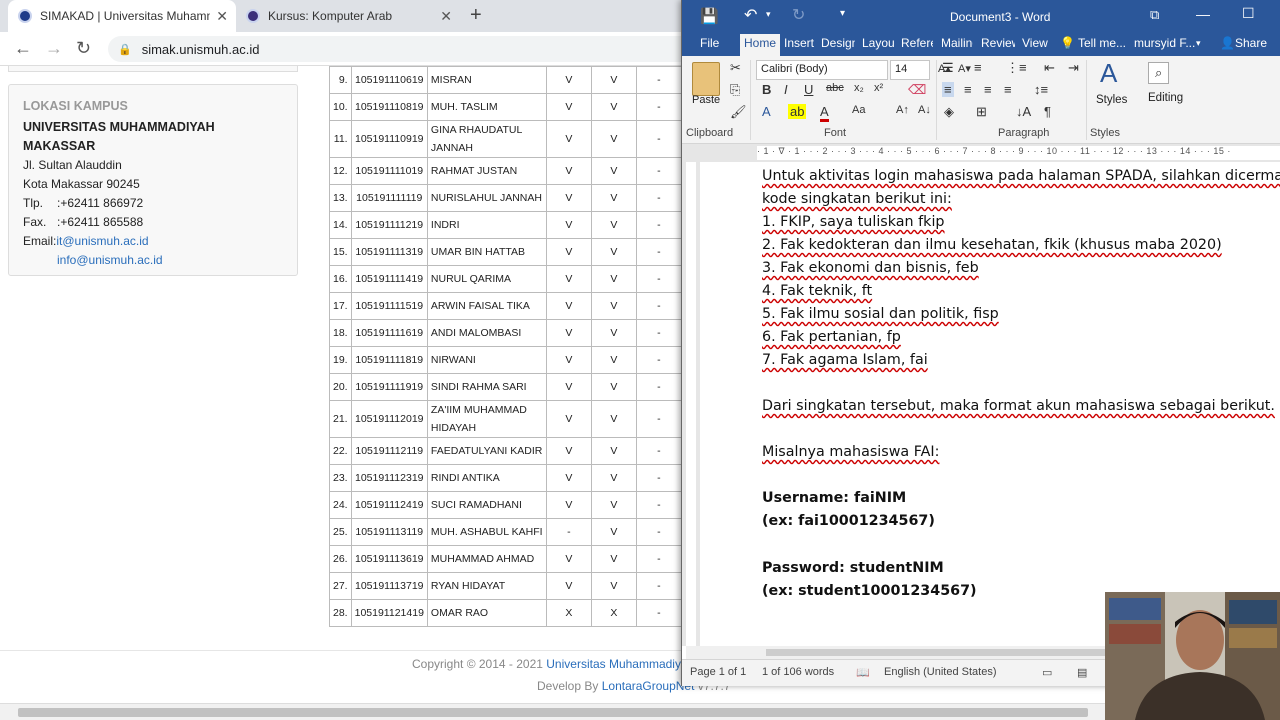 This screenshot has width=1280, height=720. What do you see at coordinates (709, 43) in the screenshot?
I see `tab-file: File` at bounding box center [709, 43].